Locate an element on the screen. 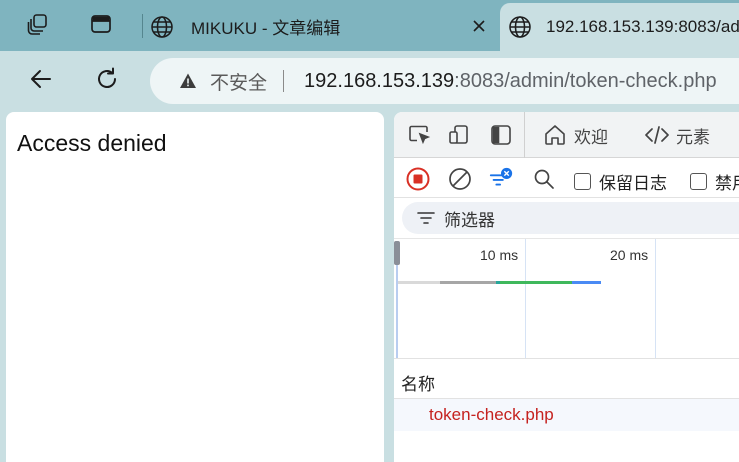 Image resolution: width=739 pixels, height=462 pixels. back-arrow-icon is located at coordinates (41, 81).